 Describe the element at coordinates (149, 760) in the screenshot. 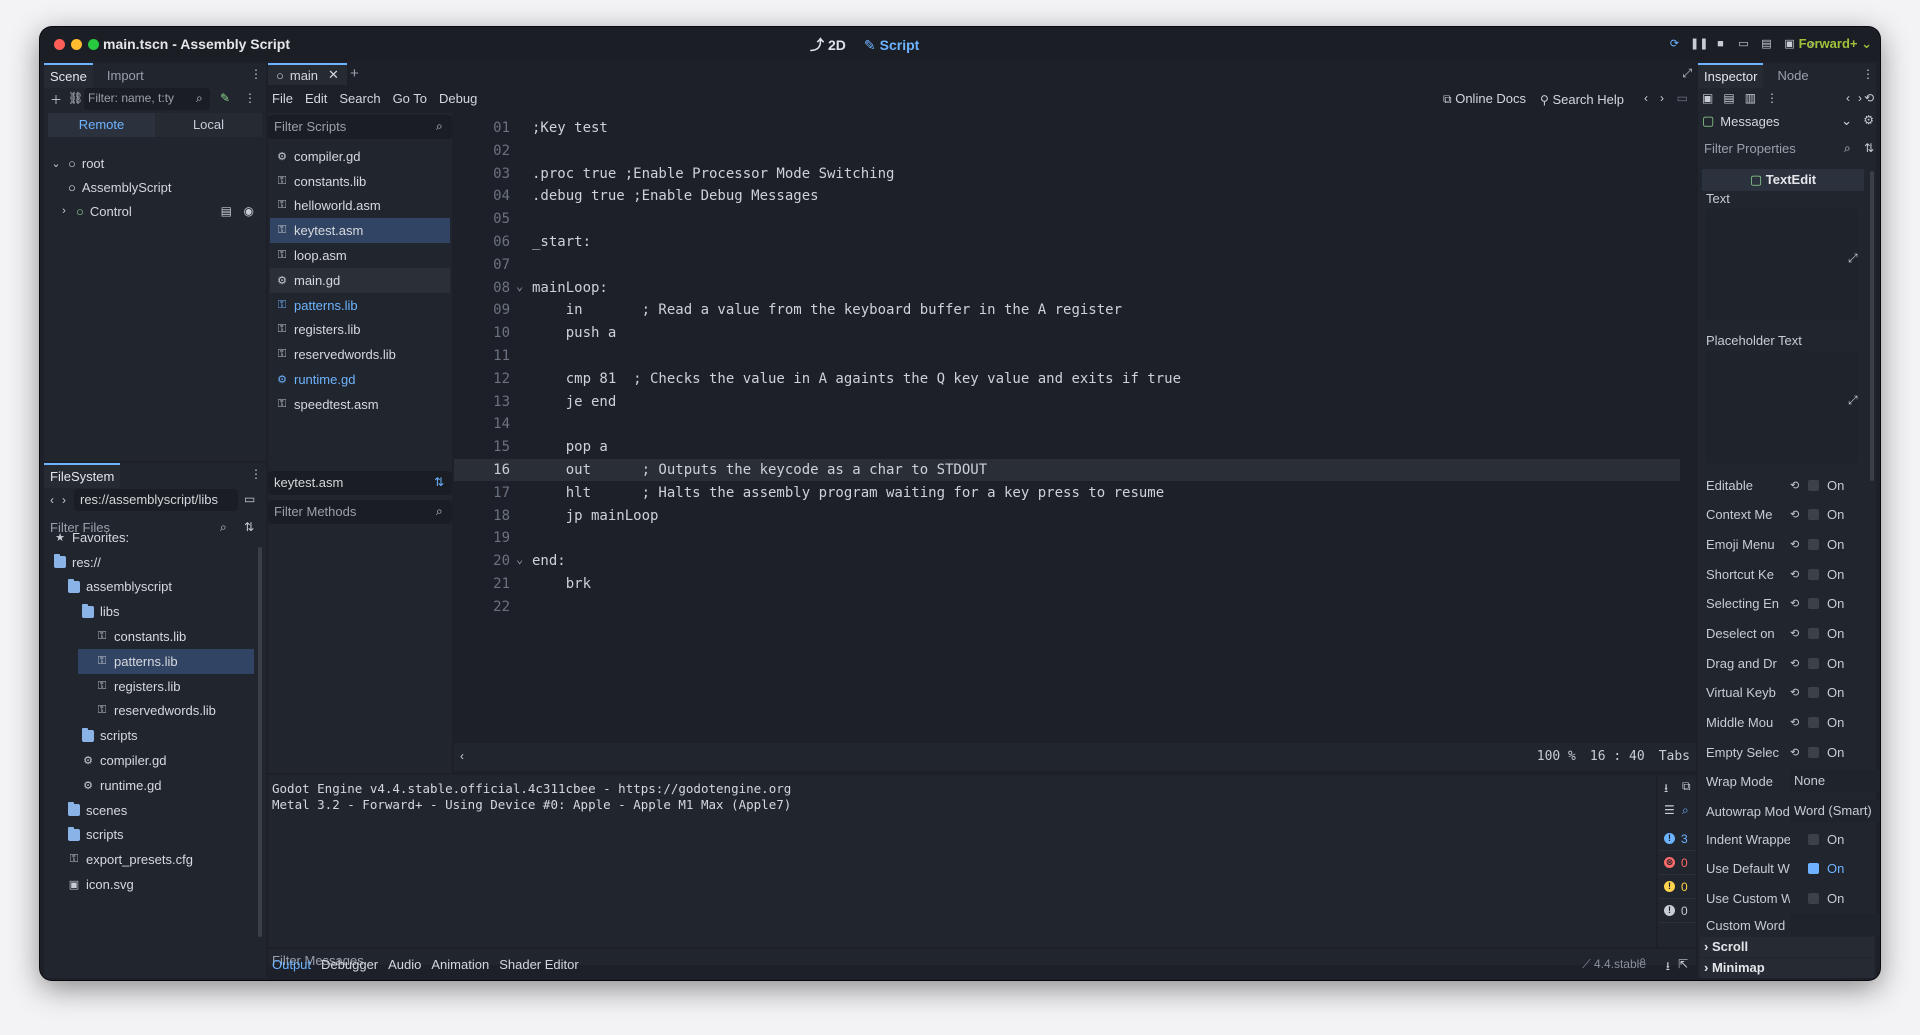

I see `file-tree-row: ⚙ compiler.gd` at that location.